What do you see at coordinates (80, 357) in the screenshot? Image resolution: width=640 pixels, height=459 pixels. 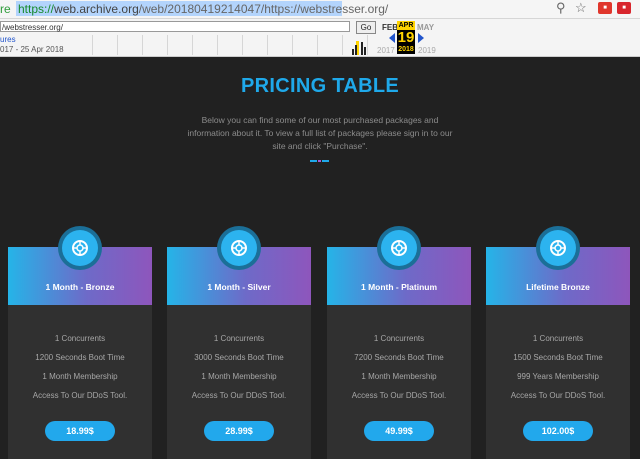 I see `plan-feature: 1200 Seconds Boot Time` at bounding box center [80, 357].